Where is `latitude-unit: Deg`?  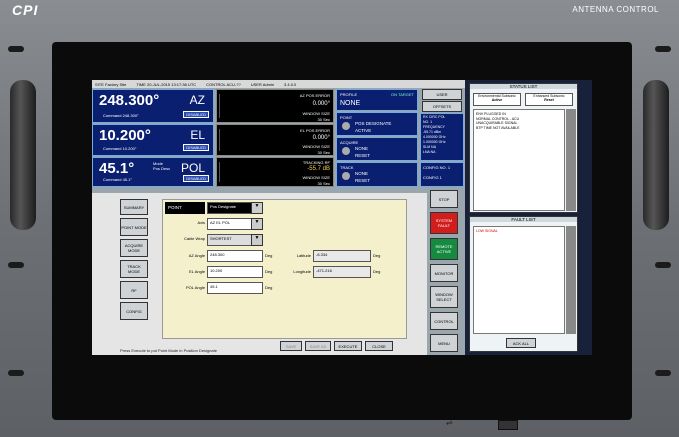
latitude-unit: Deg is located at coordinates (377, 255).